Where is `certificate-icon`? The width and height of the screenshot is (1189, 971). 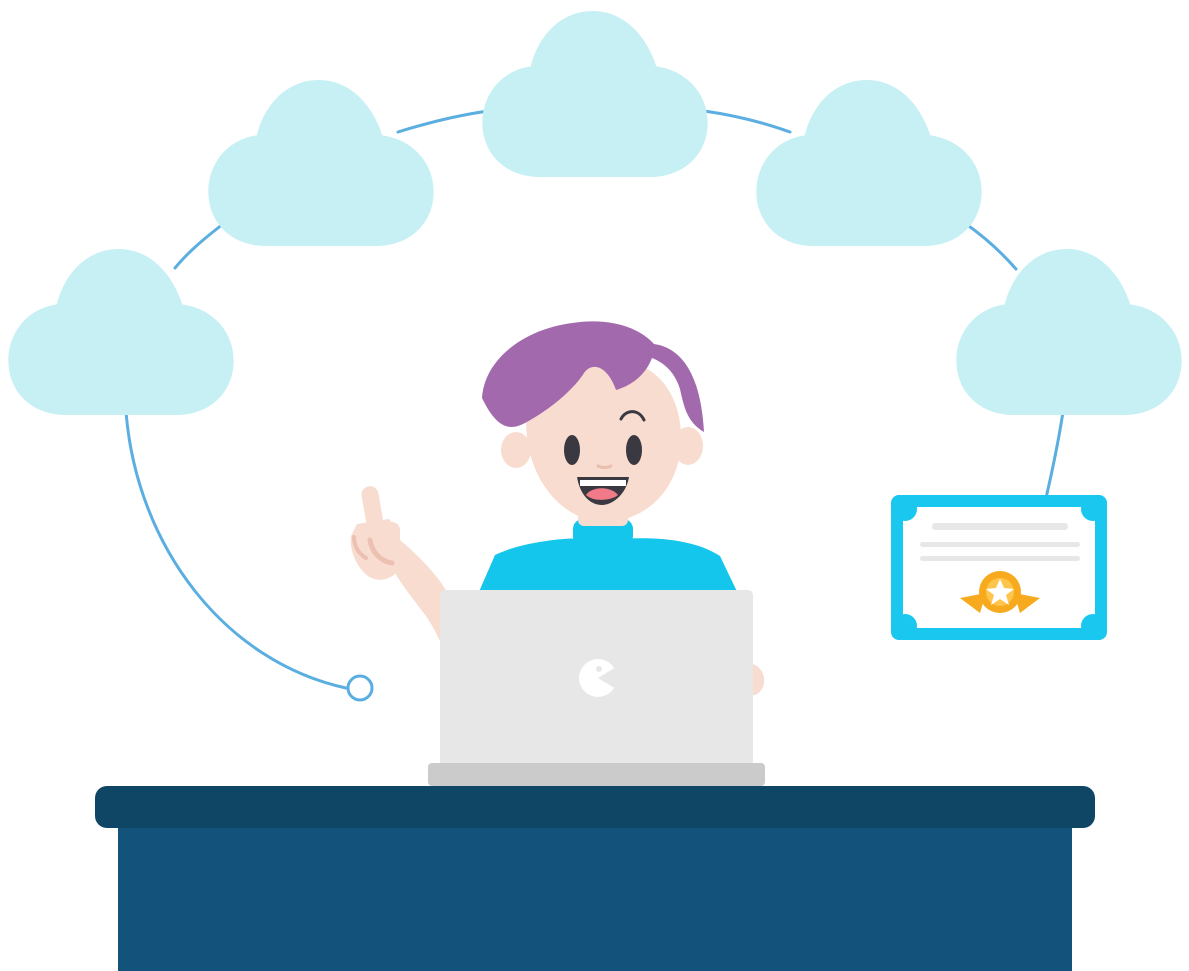 certificate-icon is located at coordinates (999, 567).